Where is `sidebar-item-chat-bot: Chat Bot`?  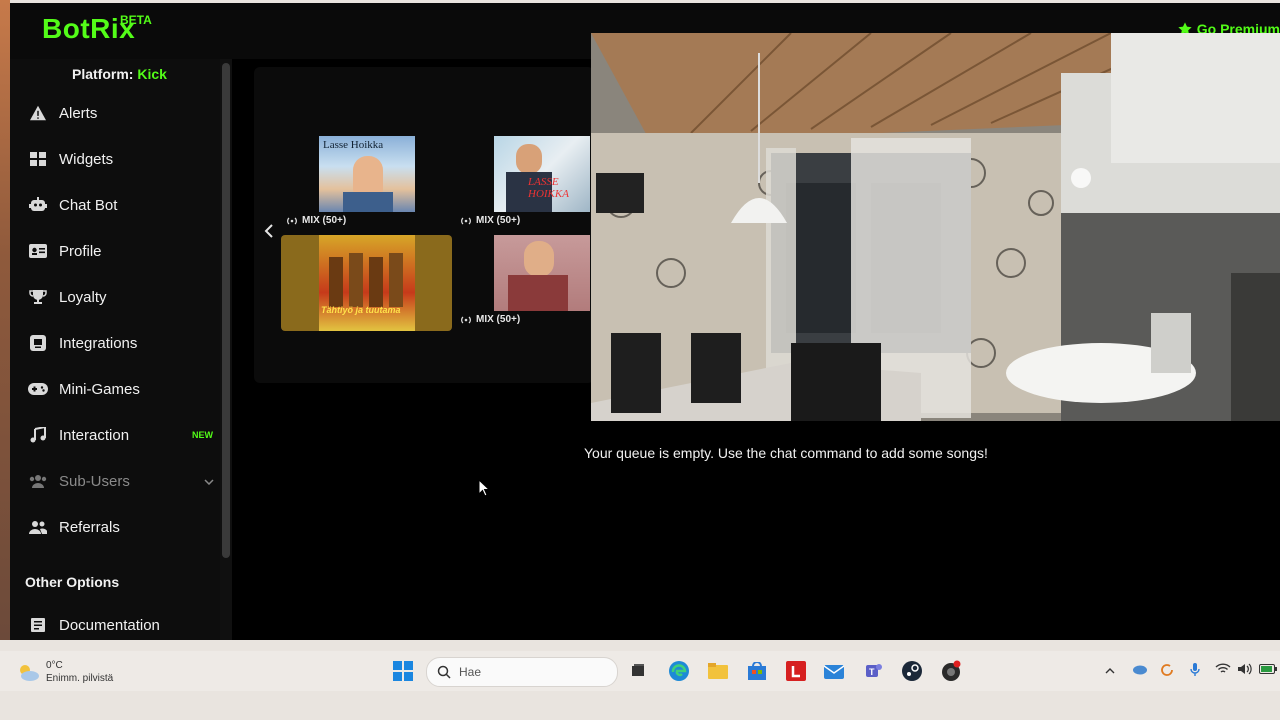 sidebar-item-chat-bot: Chat Bot is located at coordinates (117, 205).